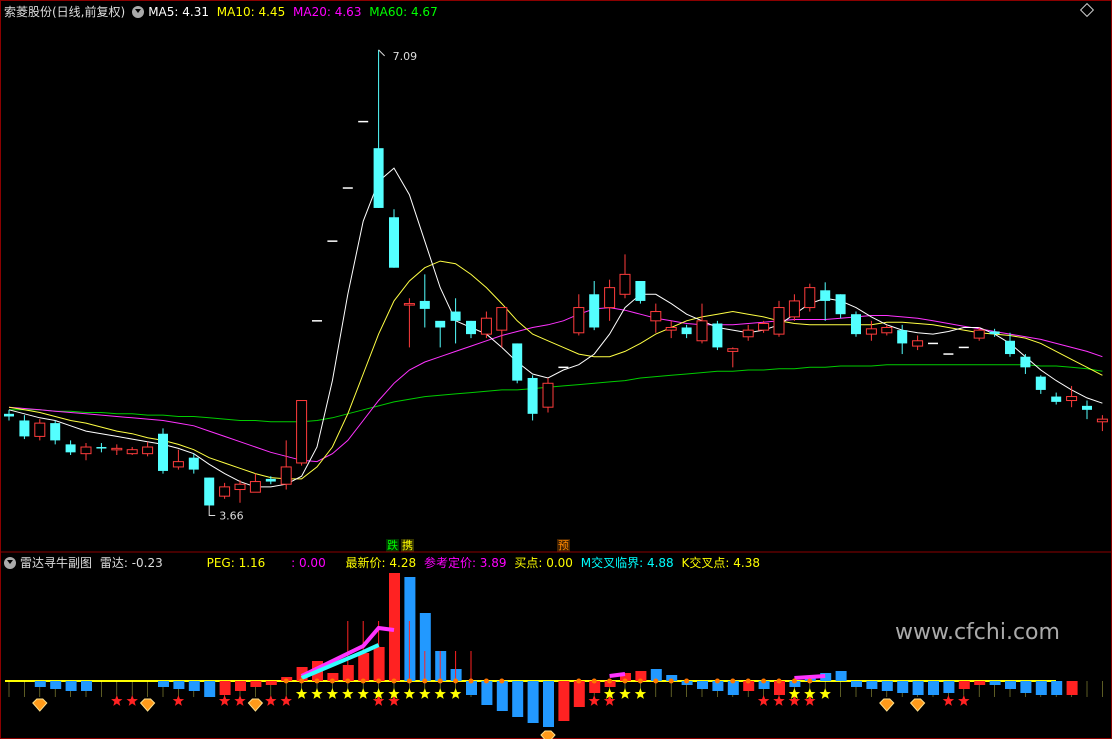 The height and width of the screenshot is (739, 1112). I want to click on ma60-line, so click(556, 393).